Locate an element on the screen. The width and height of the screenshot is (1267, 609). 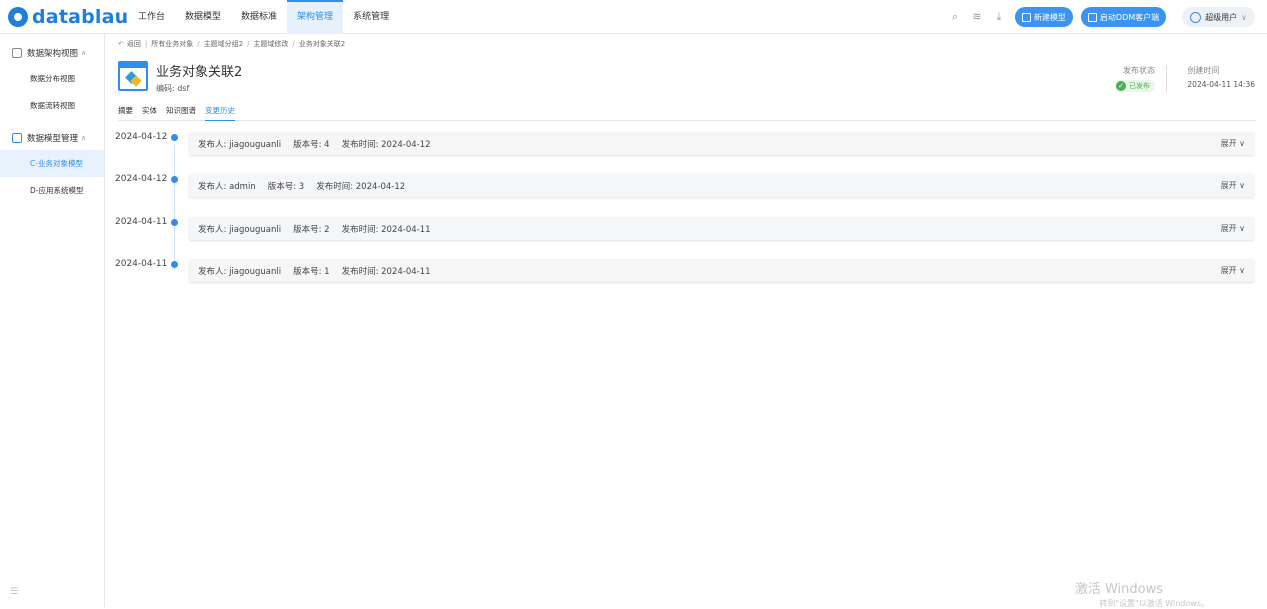
model-icon is located at coordinates (17, 138).